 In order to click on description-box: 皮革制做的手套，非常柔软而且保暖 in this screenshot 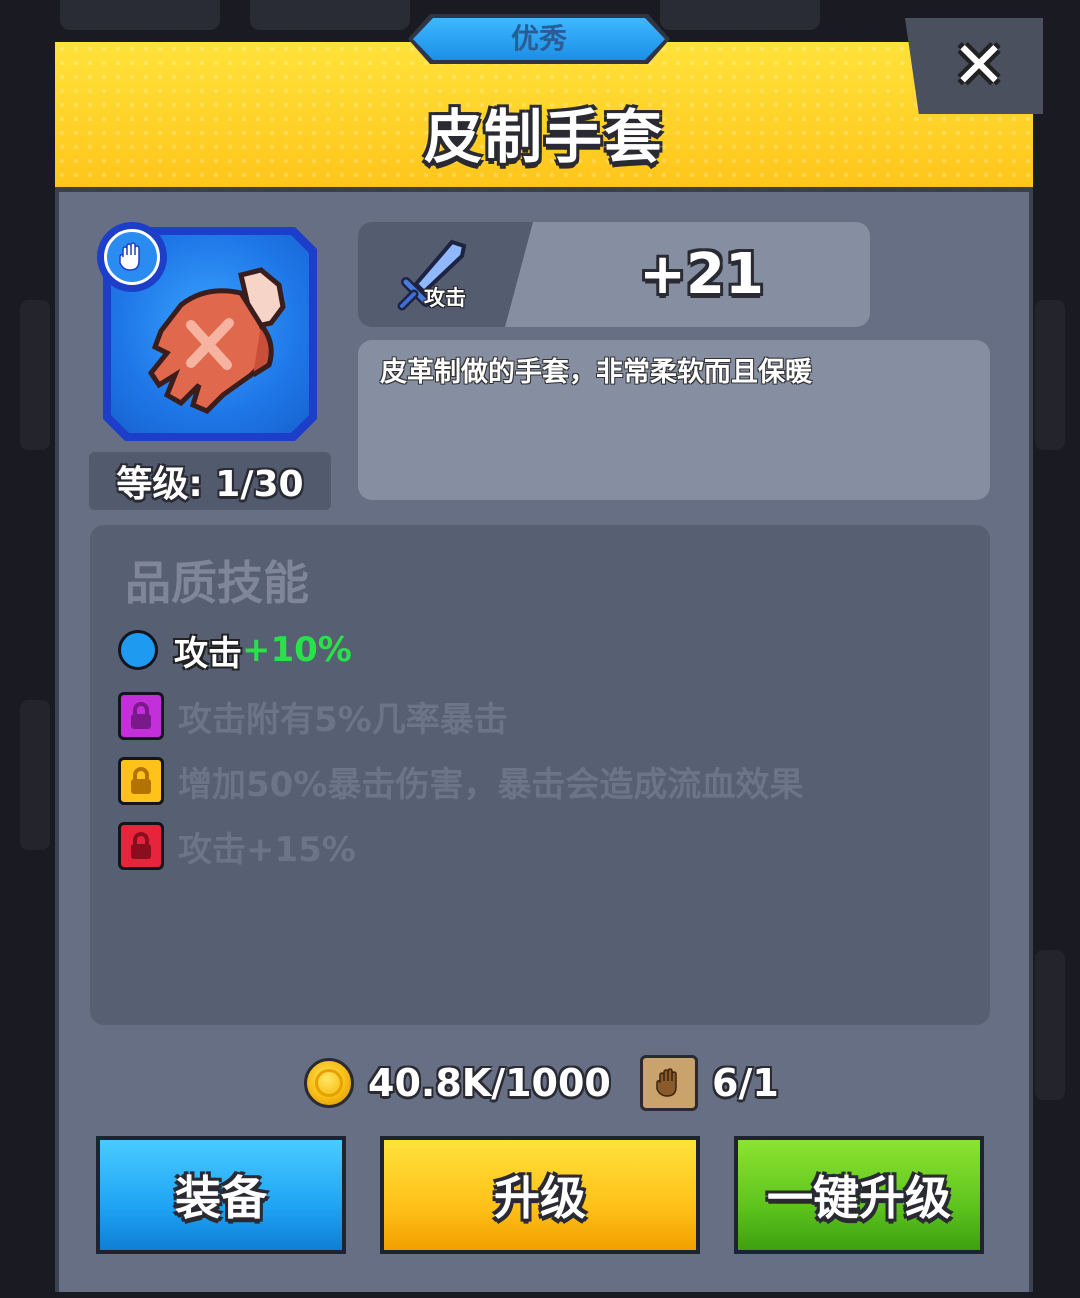, I will do `click(674, 420)`.